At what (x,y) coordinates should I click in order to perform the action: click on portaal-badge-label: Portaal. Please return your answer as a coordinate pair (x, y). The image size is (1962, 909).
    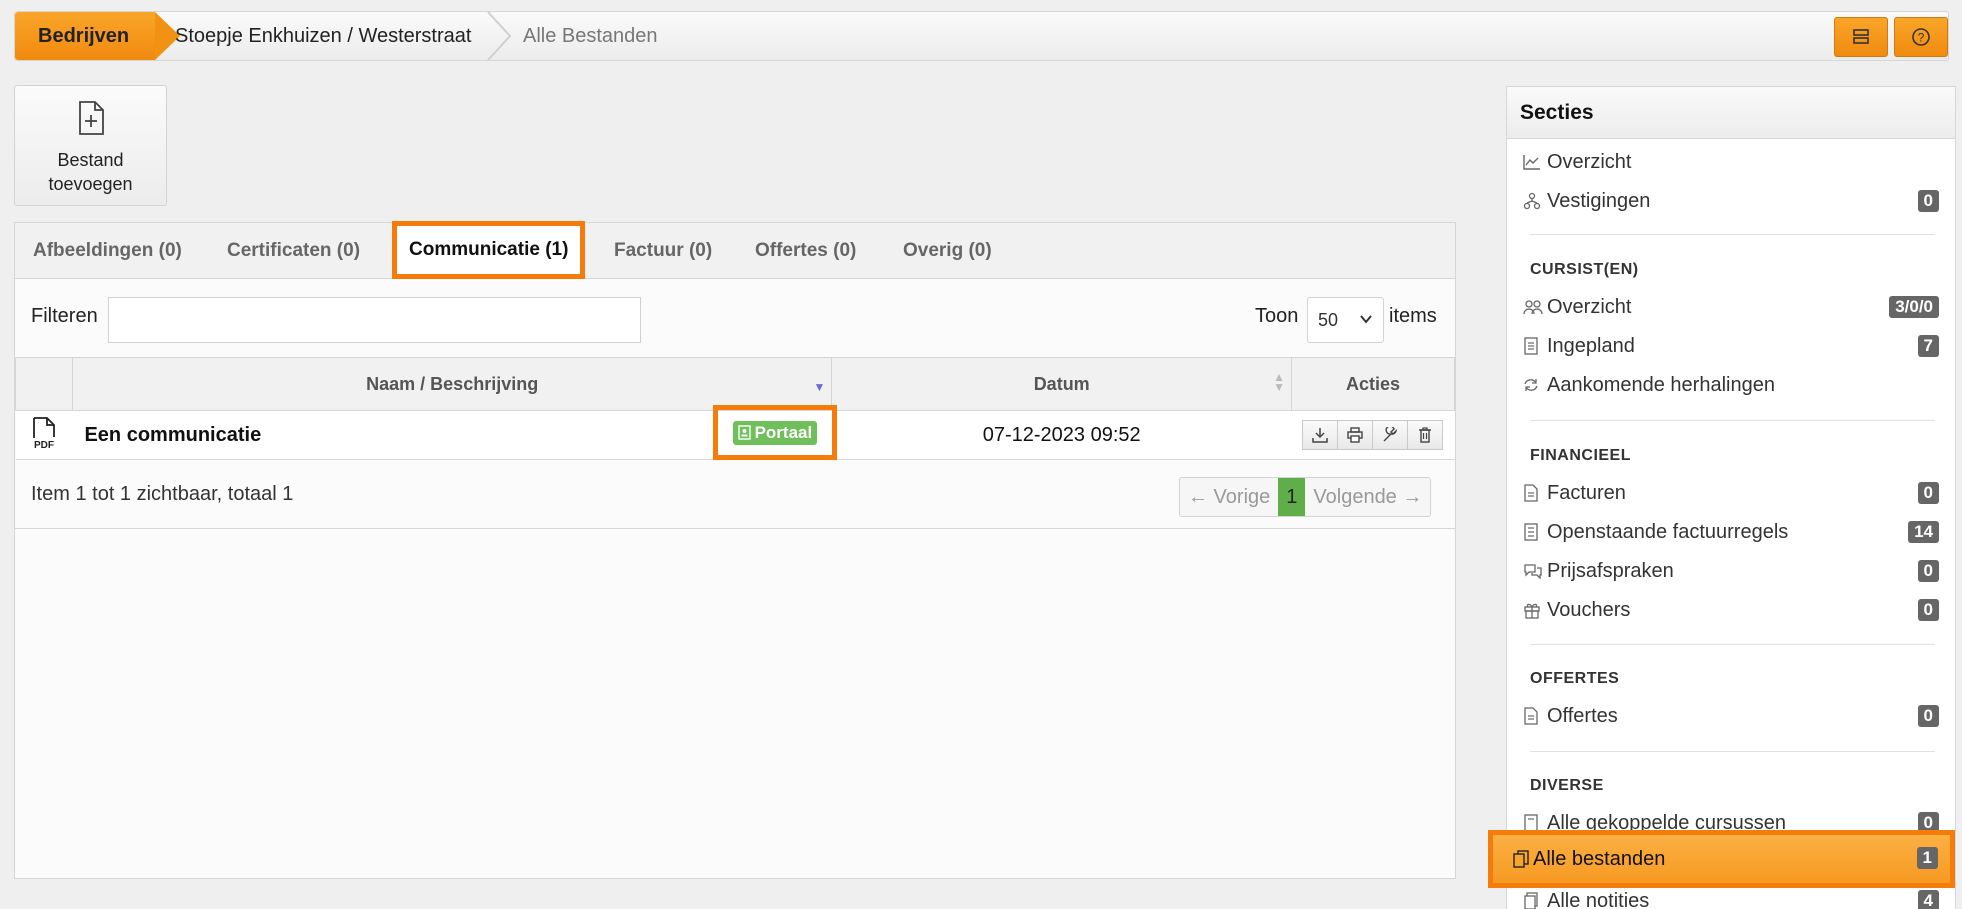
    Looking at the image, I should click on (783, 432).